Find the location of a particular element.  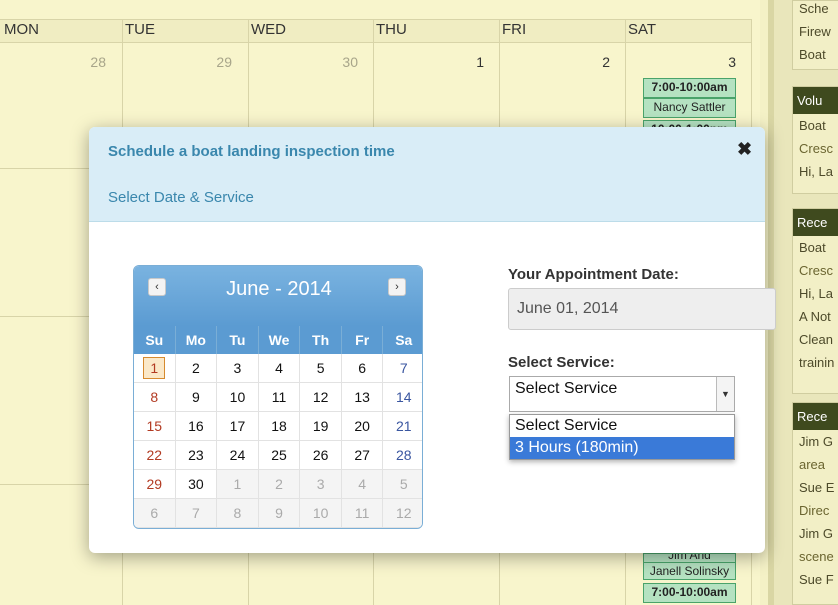

calendar-date: 3 is located at coordinates (721, 62).